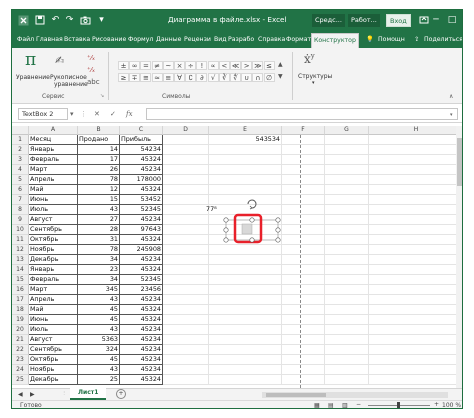 This screenshot has width=474, height=418. What do you see at coordinates (168, 77) in the screenshot?
I see `symbol-button: ≡` at bounding box center [168, 77].